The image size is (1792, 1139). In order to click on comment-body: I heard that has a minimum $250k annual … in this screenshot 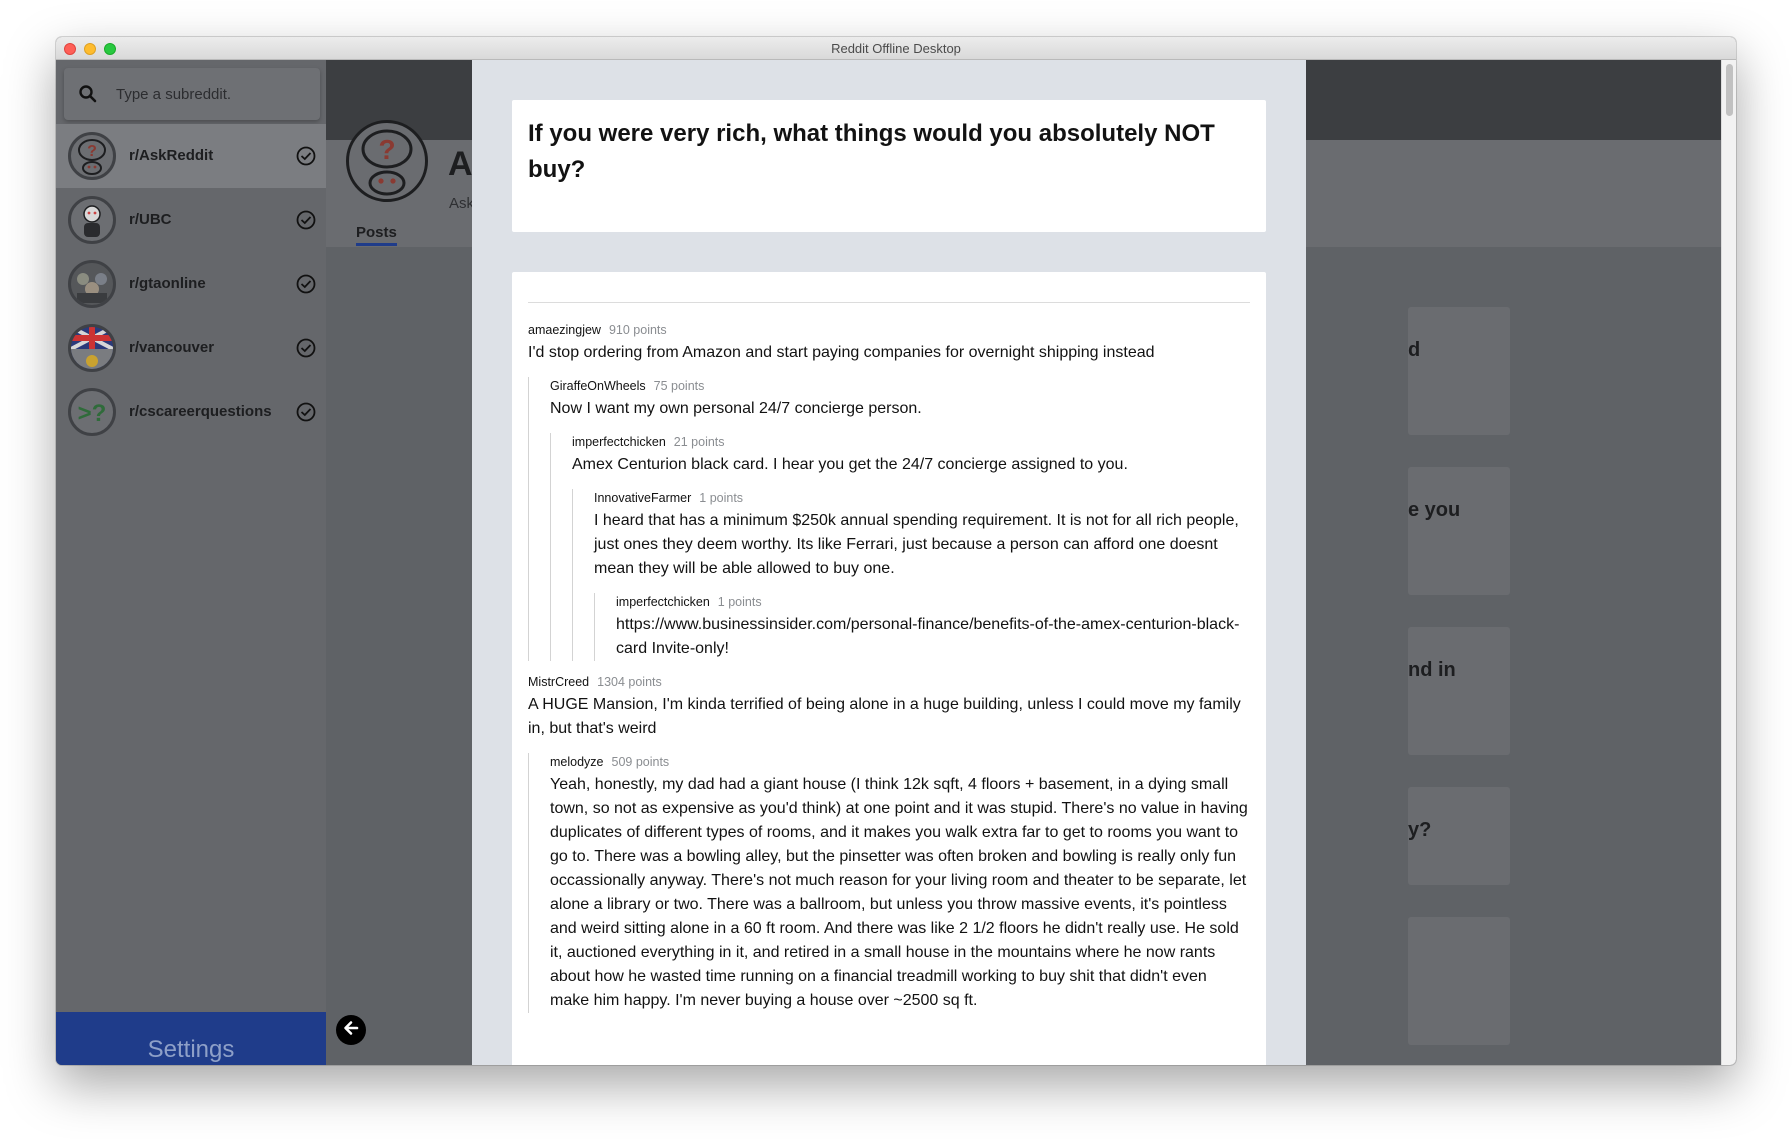, I will do `click(916, 544)`.